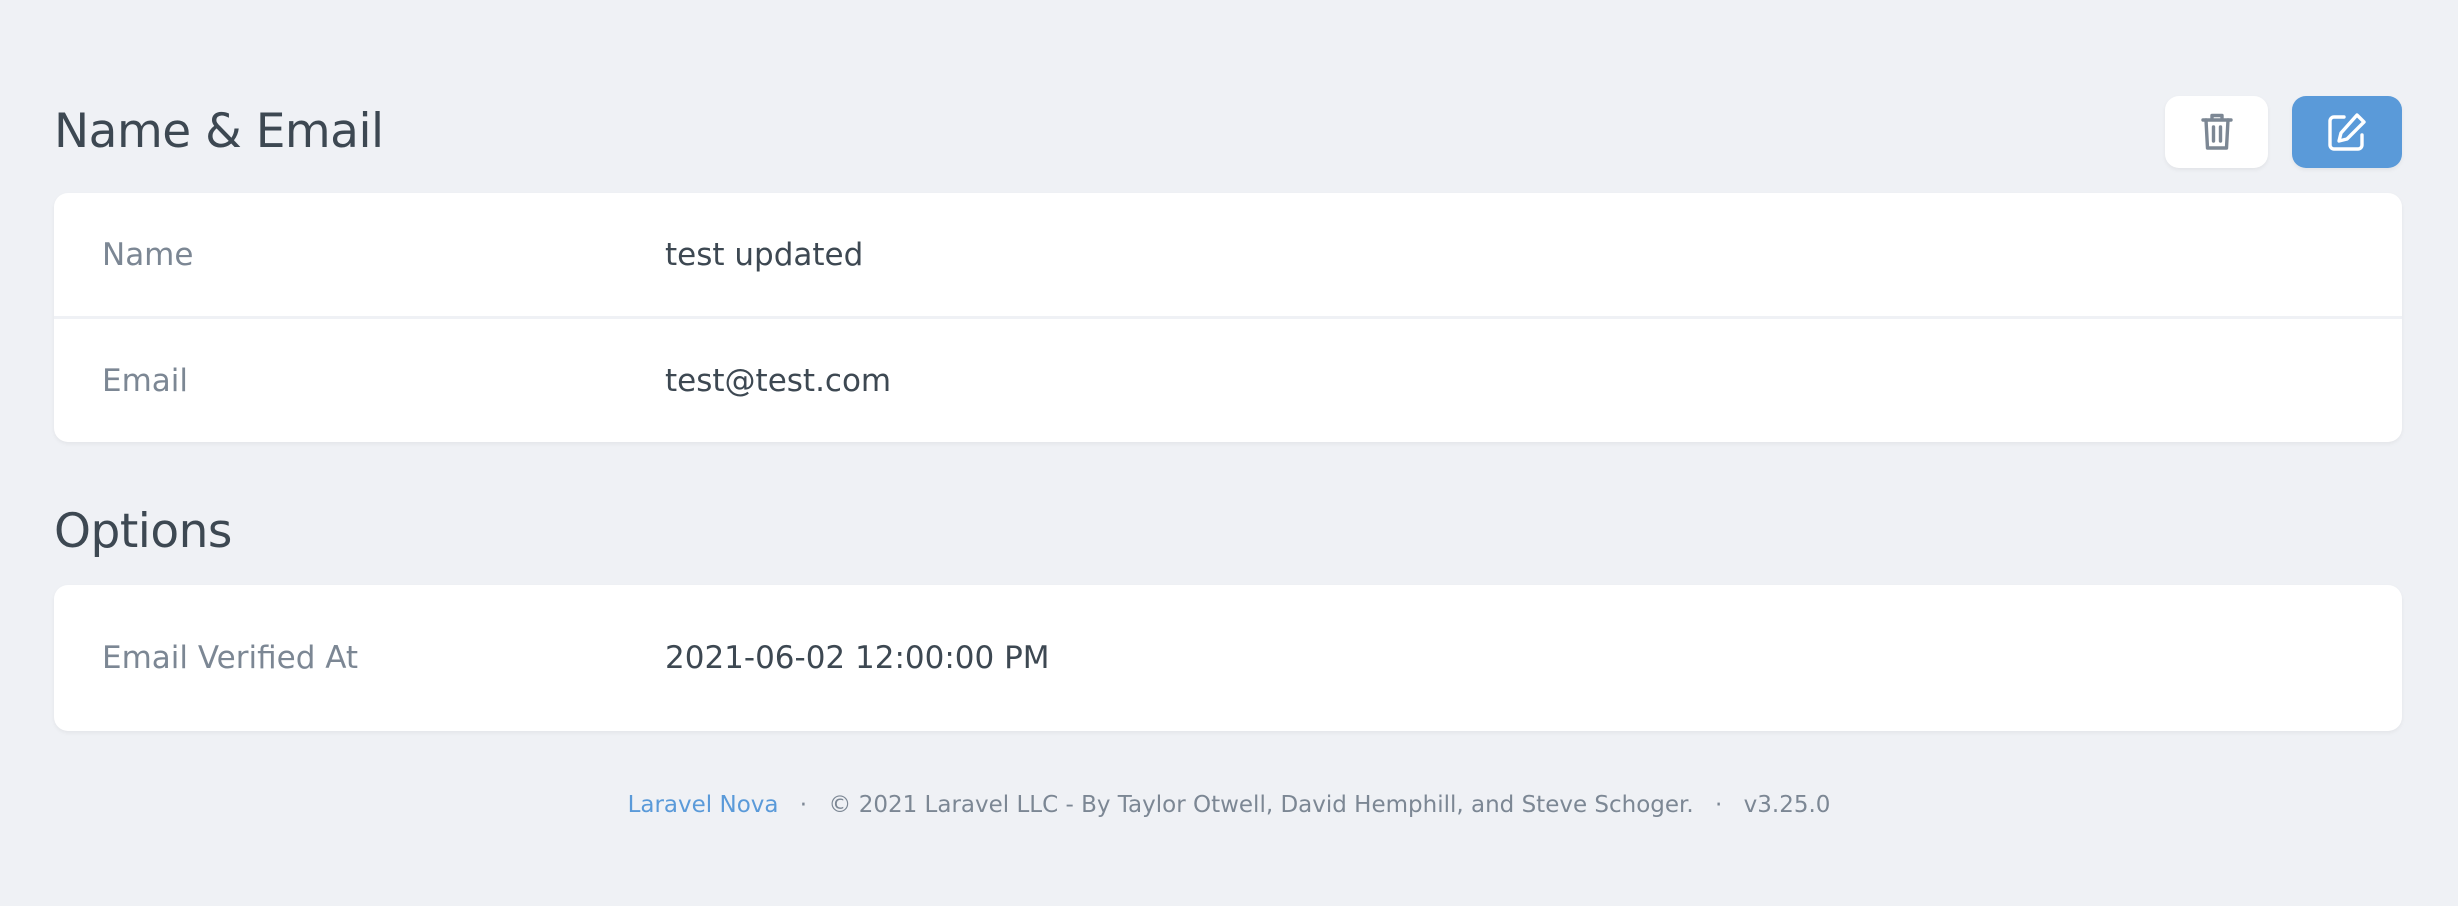 The height and width of the screenshot is (906, 2458). I want to click on field-value-email: test@test.com, so click(778, 380).